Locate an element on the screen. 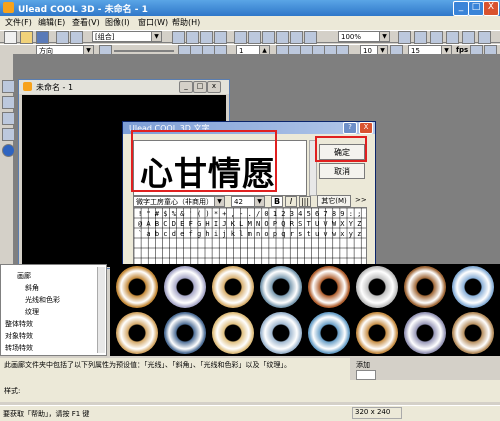 The width and height of the screenshot is (500, 421). status-help-text: 要获取「帮助」，请按 F1 键 is located at coordinates (46, 414).